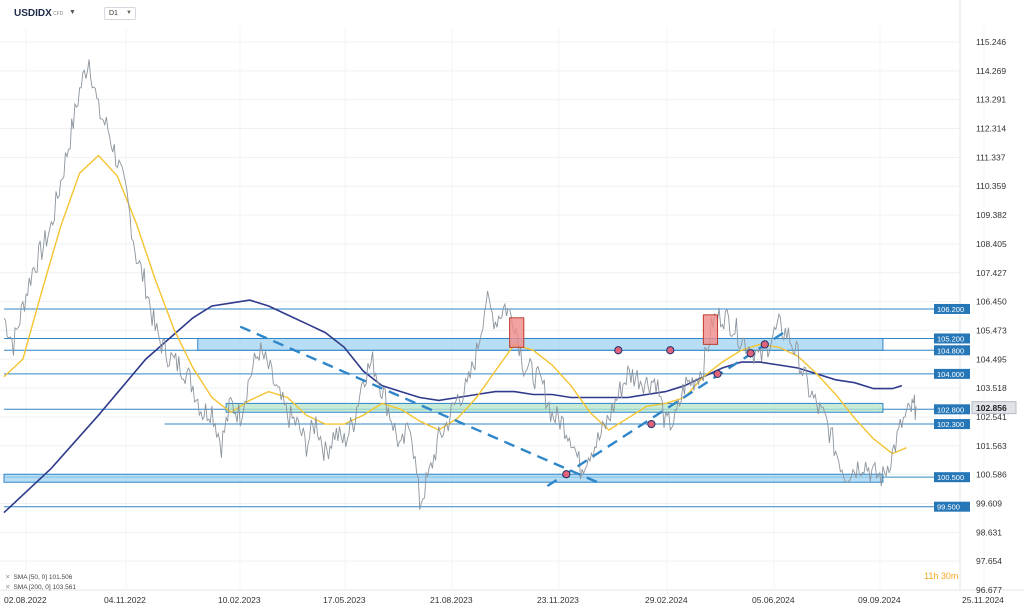 The width and height of the screenshot is (1024, 613). What do you see at coordinates (991, 273) in the screenshot?
I see `y-tick-label: 107.427` at bounding box center [991, 273].